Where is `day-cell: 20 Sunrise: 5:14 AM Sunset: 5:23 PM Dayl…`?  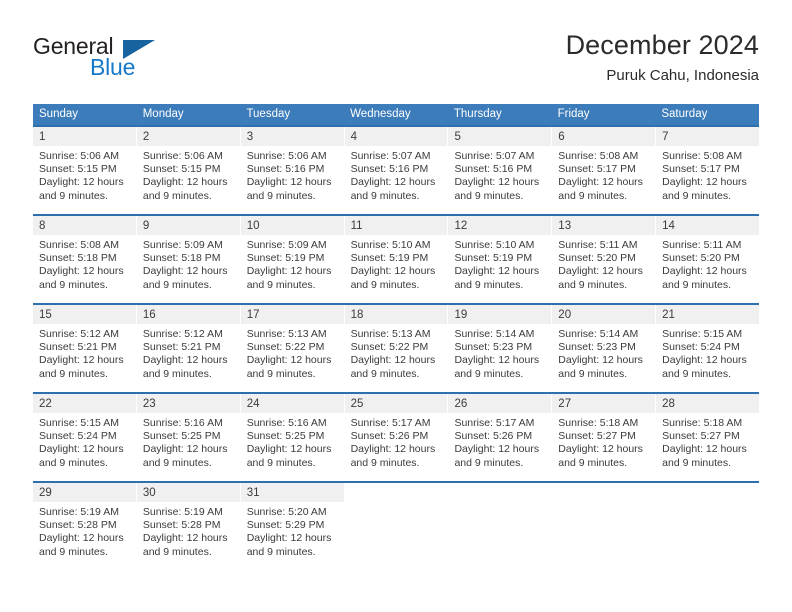 day-cell: 20 Sunrise: 5:14 AM Sunset: 5:23 PM Dayl… is located at coordinates (604, 348).